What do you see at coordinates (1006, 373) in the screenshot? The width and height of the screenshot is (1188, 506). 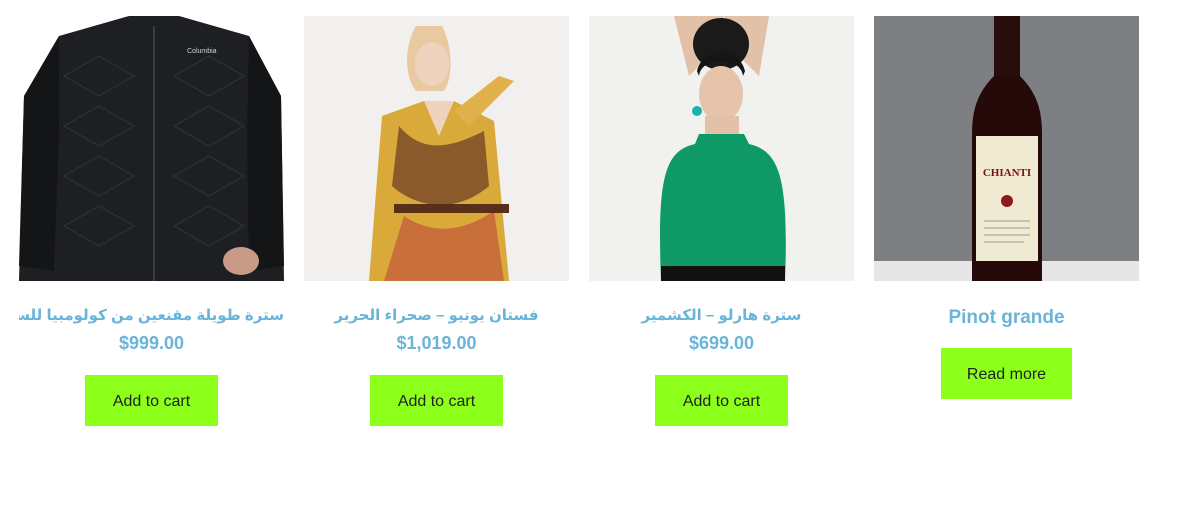 I see `read-more-button: Read more` at bounding box center [1006, 373].